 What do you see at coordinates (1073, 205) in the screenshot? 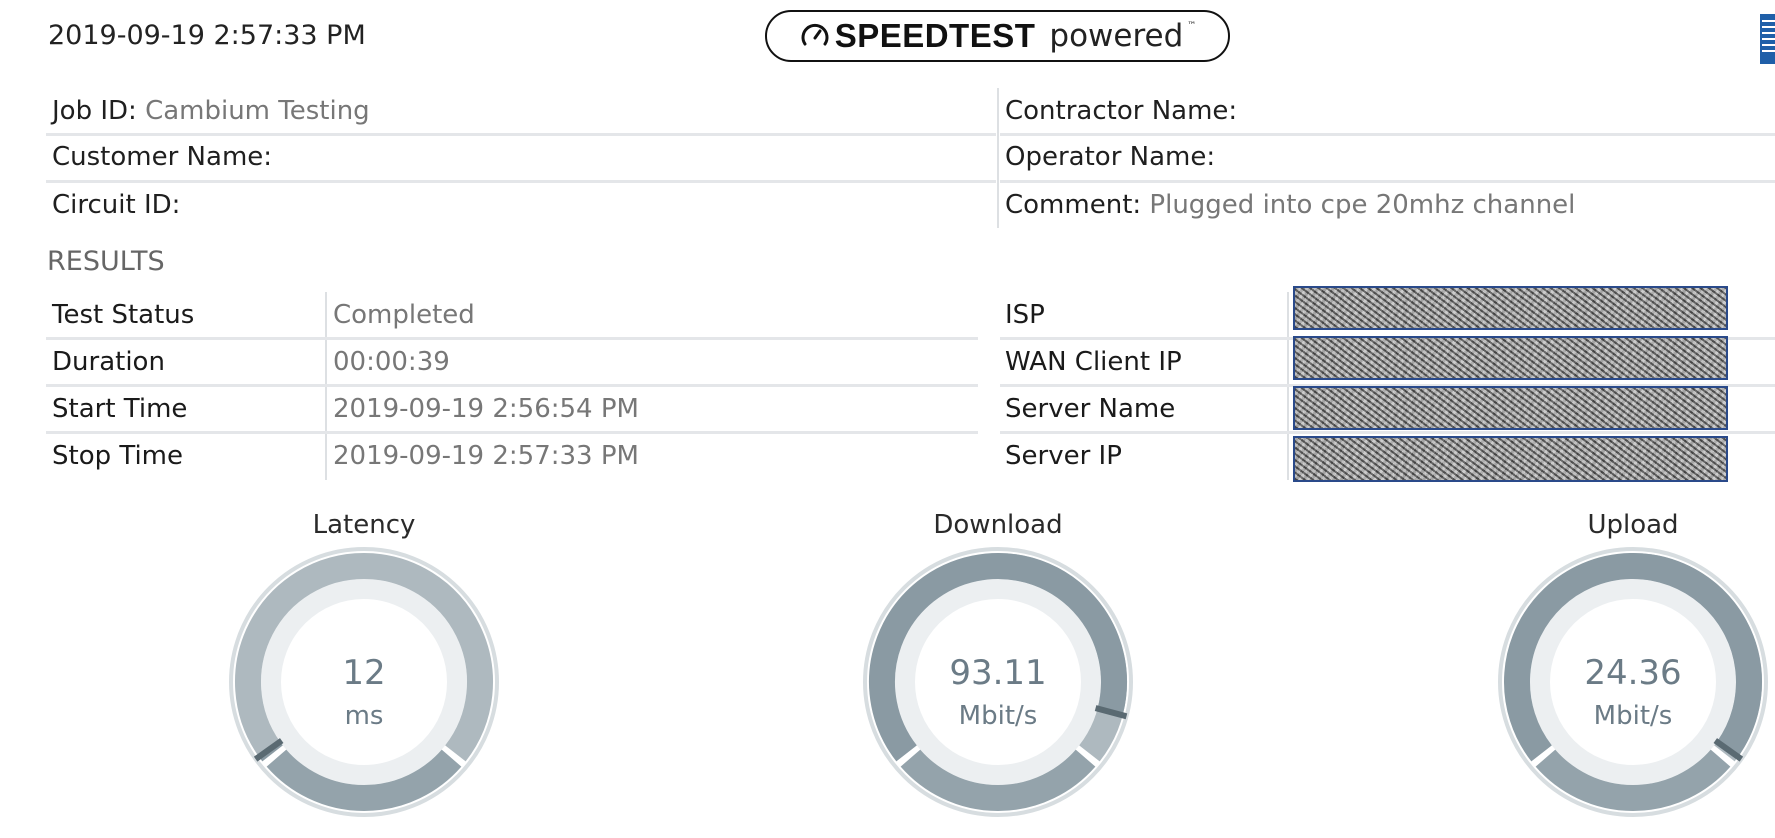
I see `comment-label: Comment:` at bounding box center [1073, 205].